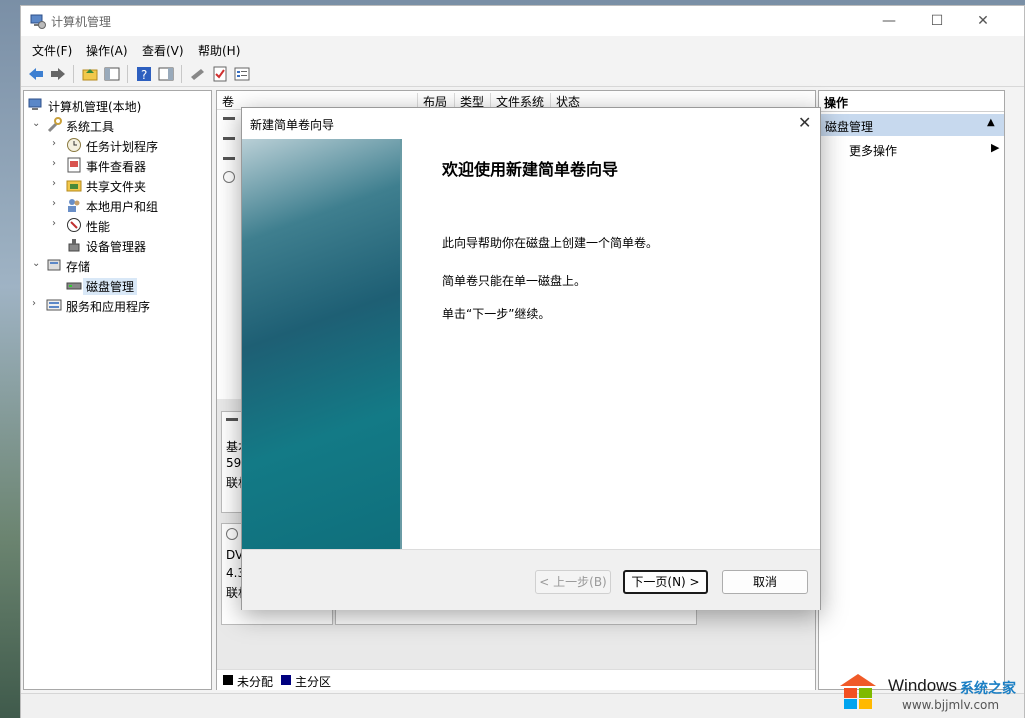 This screenshot has height=718, width=1025. Describe the element at coordinates (112, 74) in the screenshot. I see `show-tree-icon` at that location.